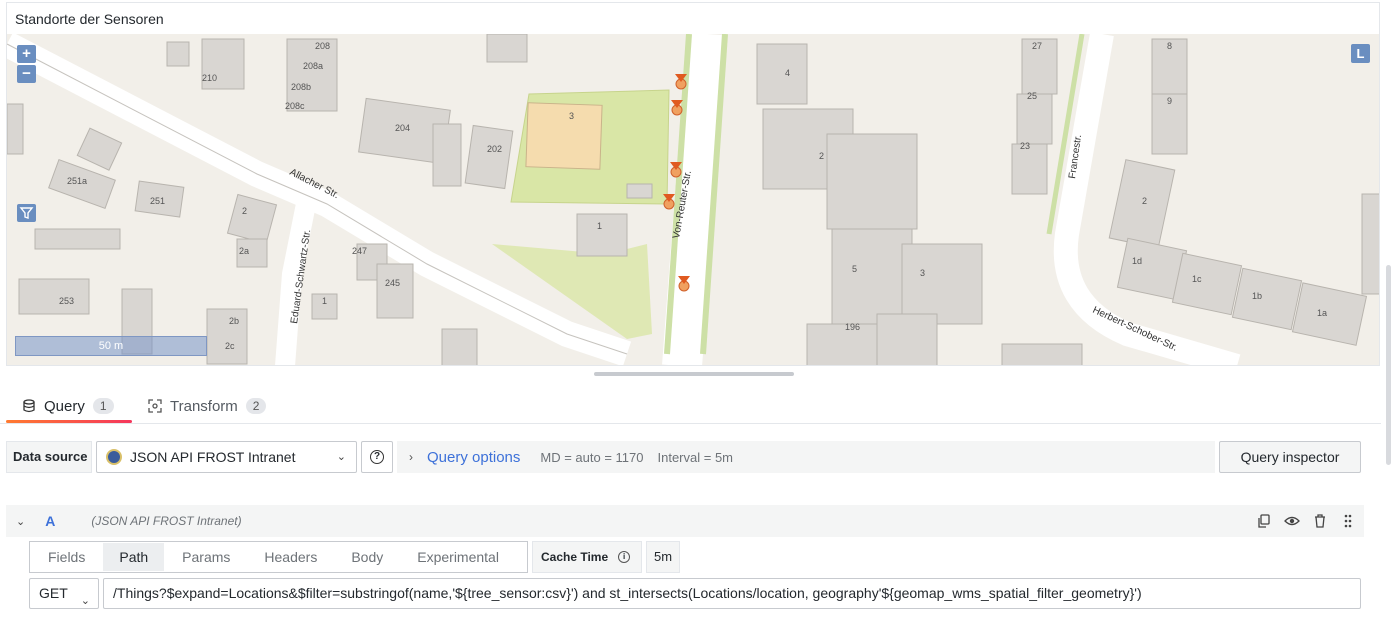  What do you see at coordinates (690, 423) in the screenshot?
I see `tabs-divider` at bounding box center [690, 423].